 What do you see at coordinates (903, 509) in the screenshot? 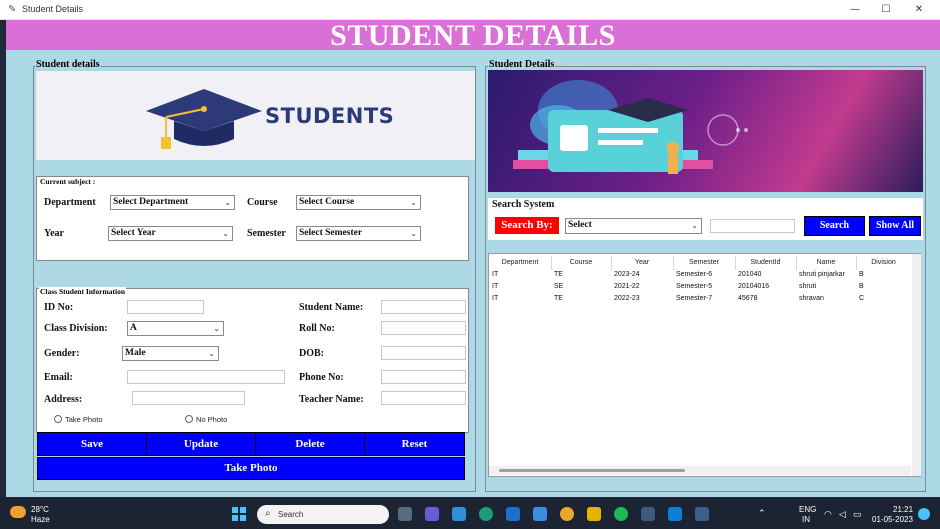
I see `clock-time: 21:21` at bounding box center [903, 509].